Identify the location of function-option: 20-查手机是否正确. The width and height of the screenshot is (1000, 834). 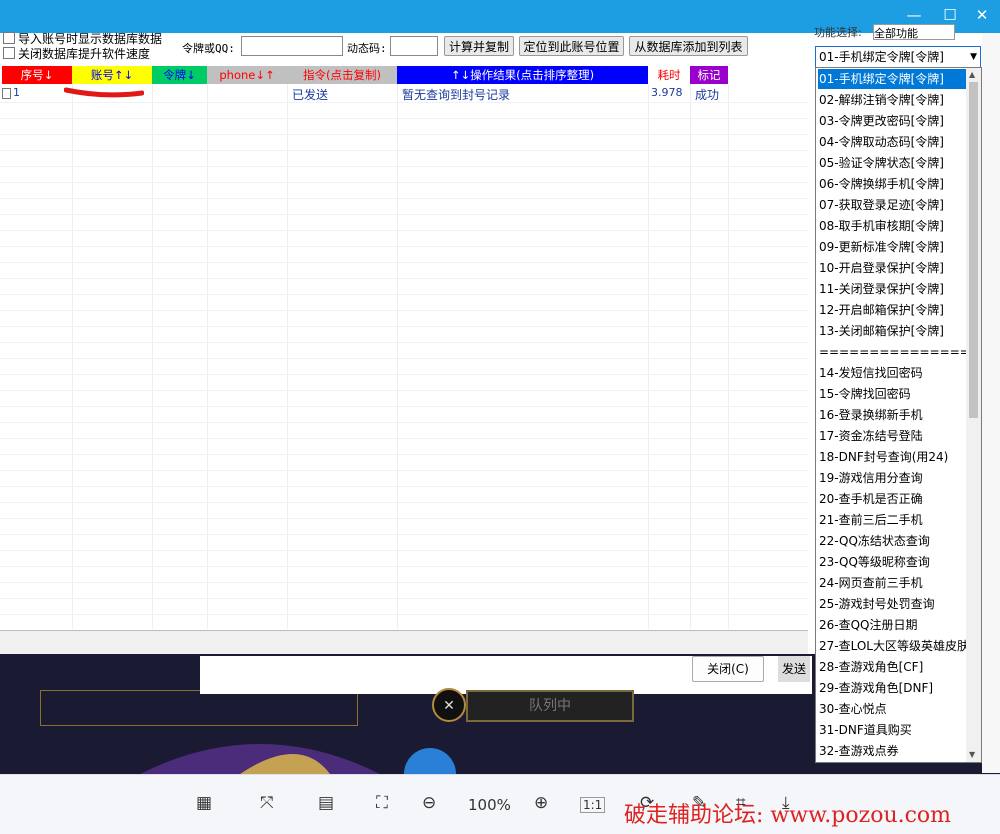
(892, 499).